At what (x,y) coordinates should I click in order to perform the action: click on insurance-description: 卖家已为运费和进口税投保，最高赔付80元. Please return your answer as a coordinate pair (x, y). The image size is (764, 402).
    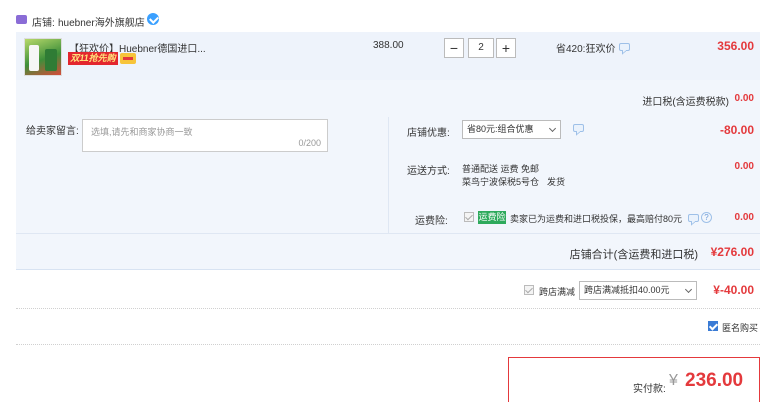
    Looking at the image, I should click on (596, 219).